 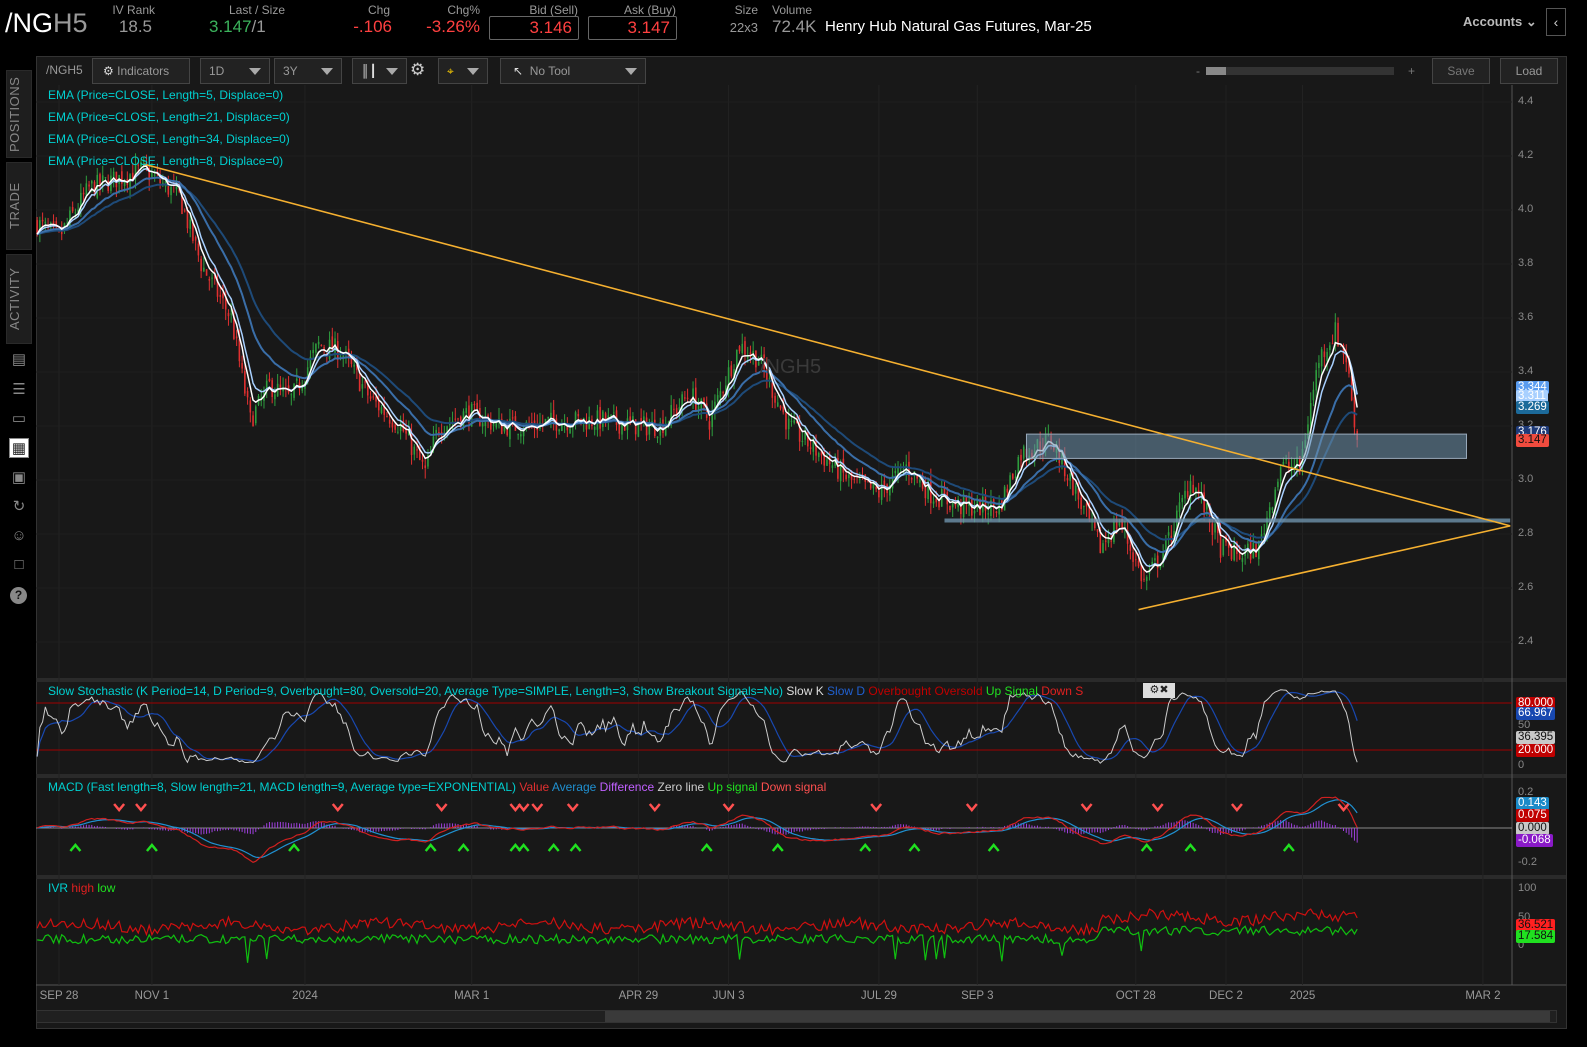 What do you see at coordinates (1526, 791) in the screenshot?
I see `macd-tick-label: 0.2` at bounding box center [1526, 791].